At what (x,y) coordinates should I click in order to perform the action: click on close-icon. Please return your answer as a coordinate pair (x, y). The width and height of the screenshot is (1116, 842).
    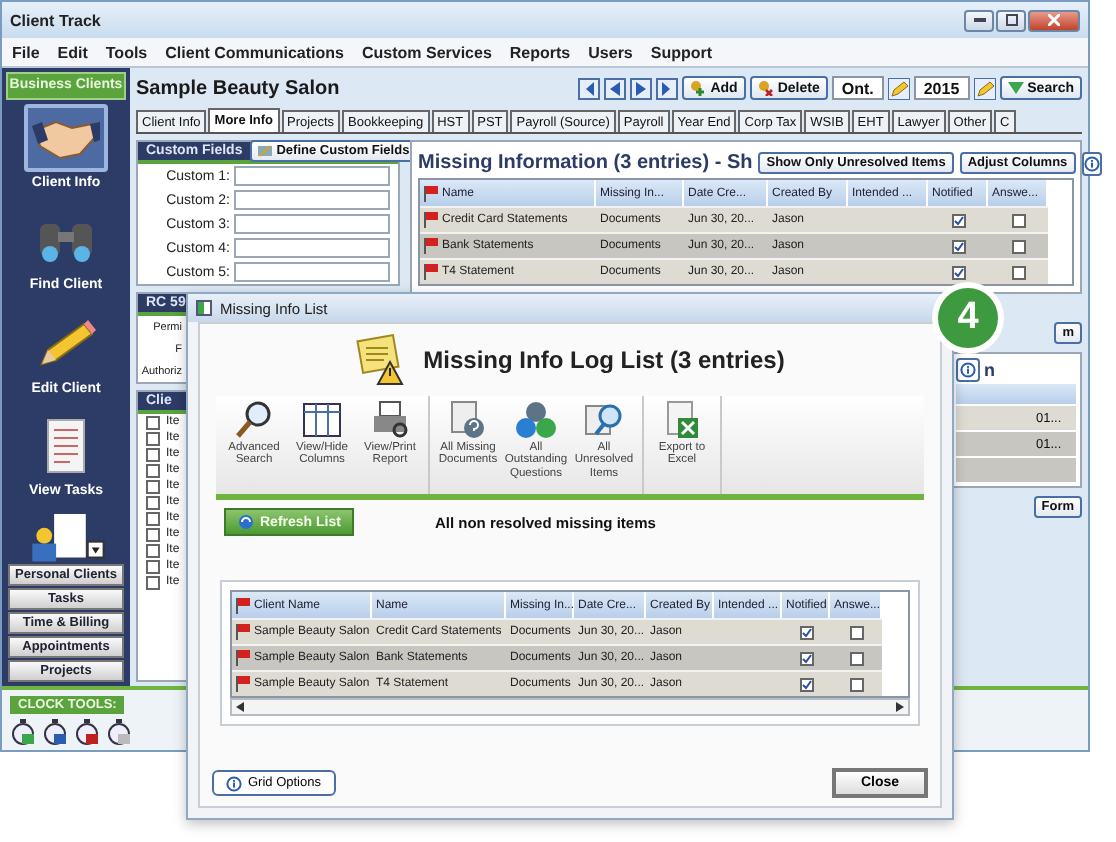
    Looking at the image, I should click on (1054, 20).